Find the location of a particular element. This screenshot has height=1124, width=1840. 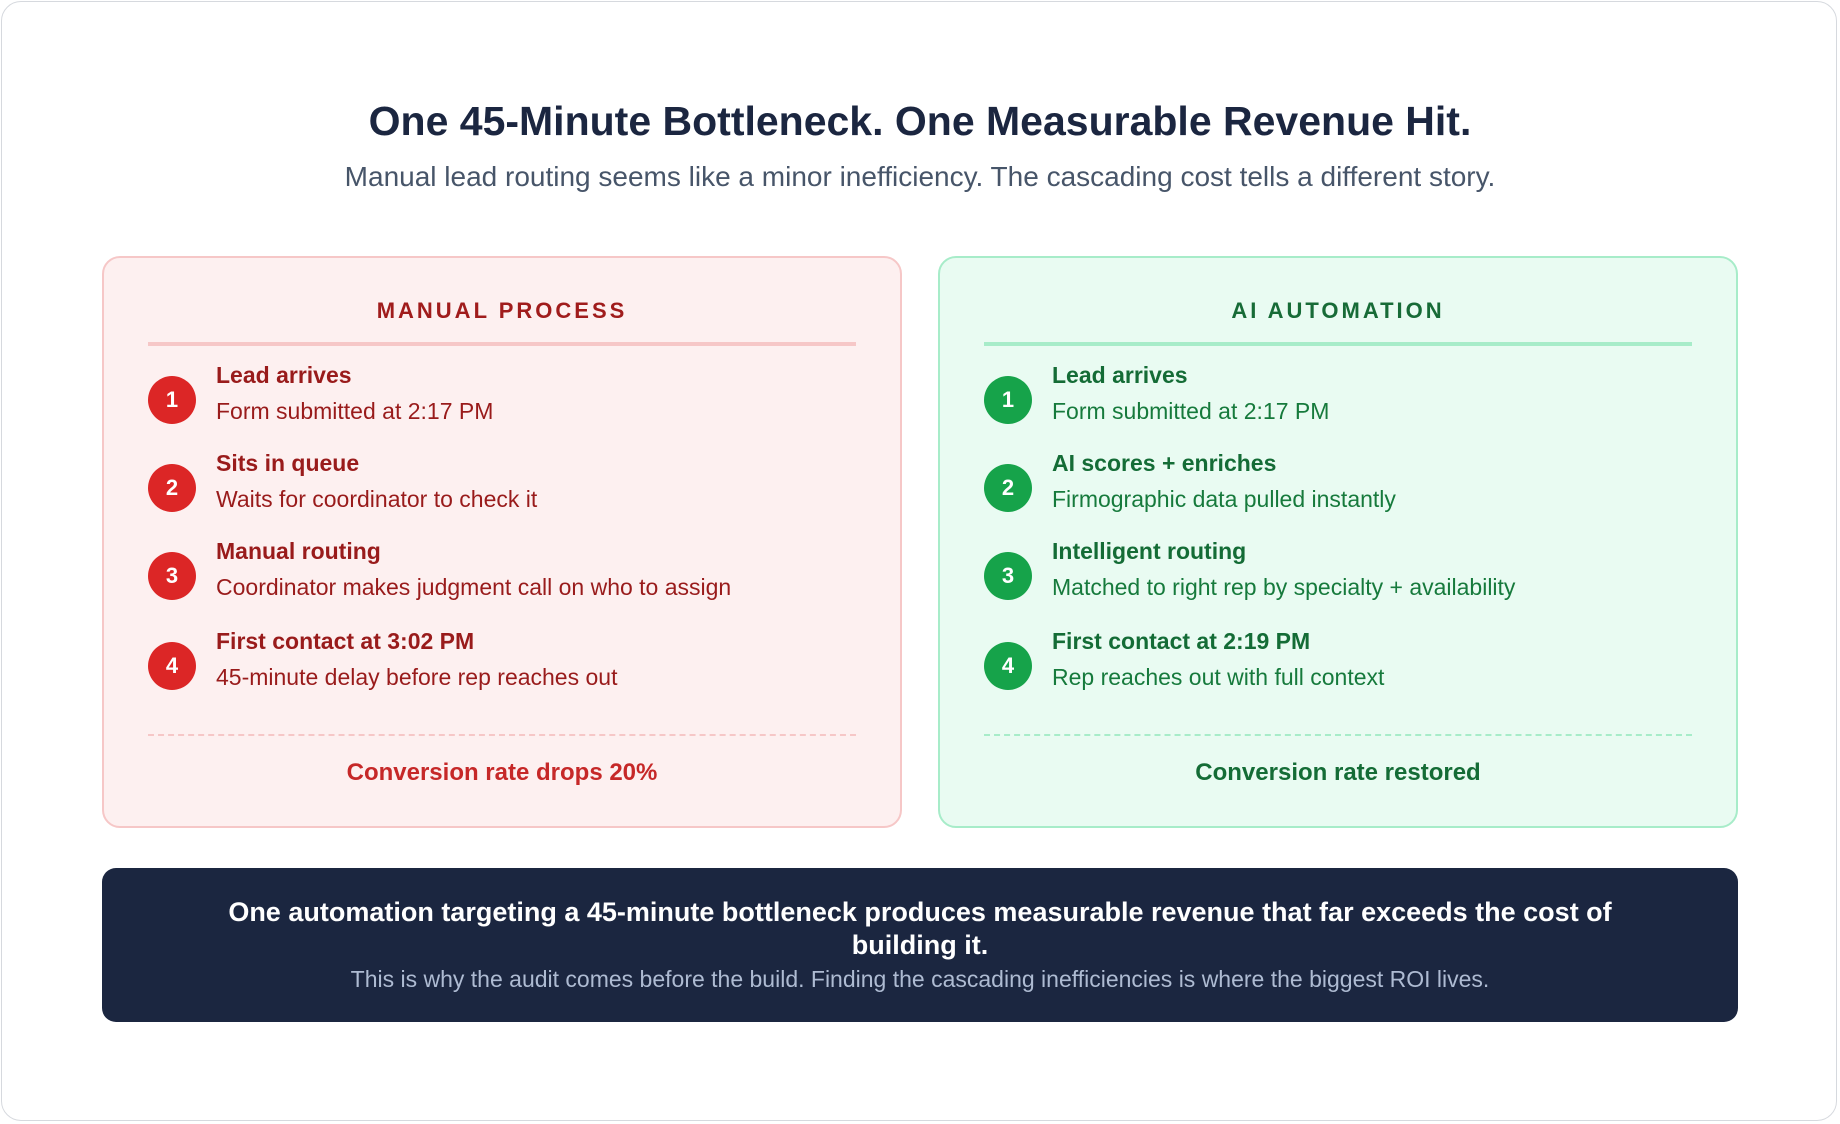

step-title: Sits in queue is located at coordinates (288, 463).